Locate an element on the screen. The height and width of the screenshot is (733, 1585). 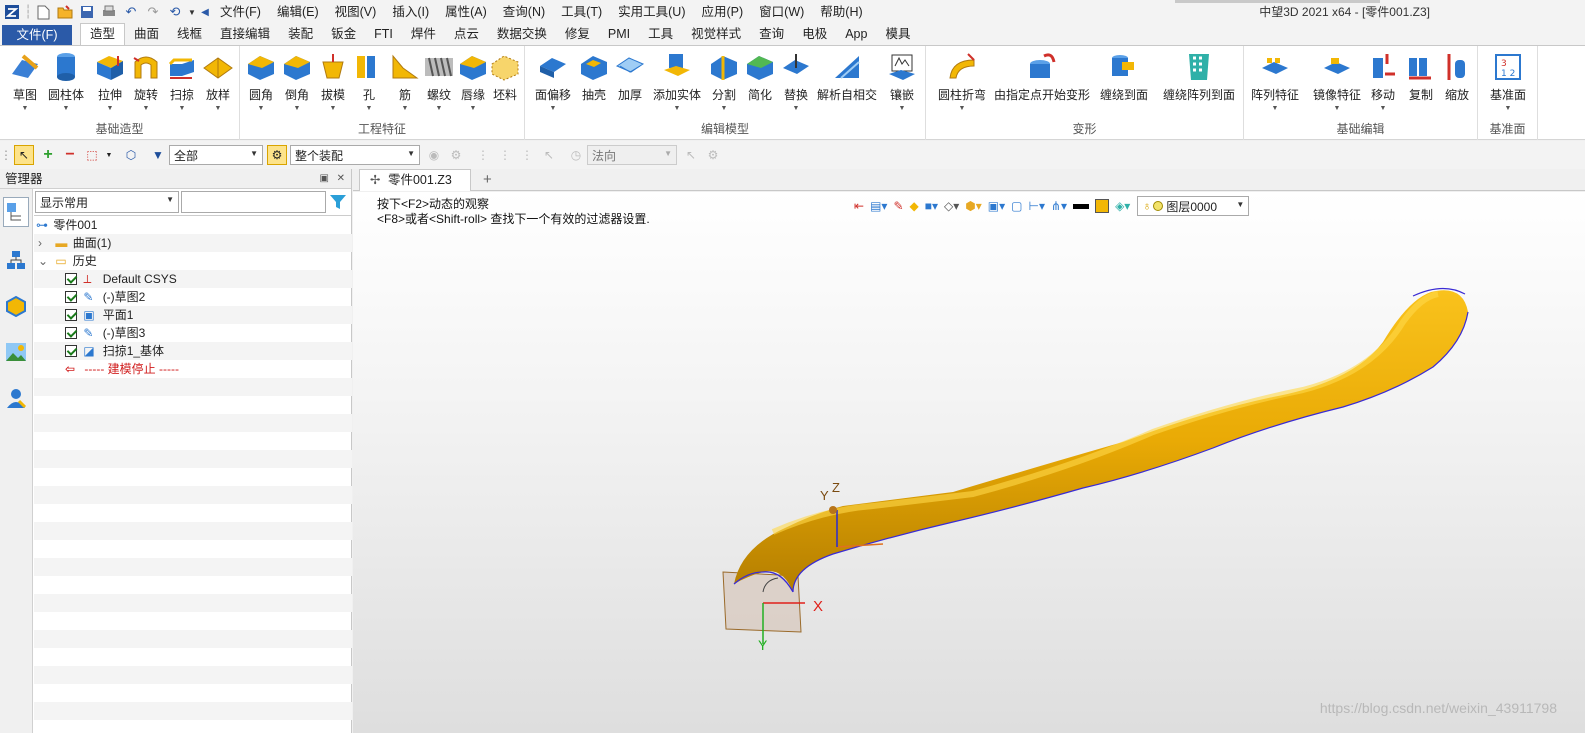
tab-tools: 工具 is located at coordinates (660, 34).